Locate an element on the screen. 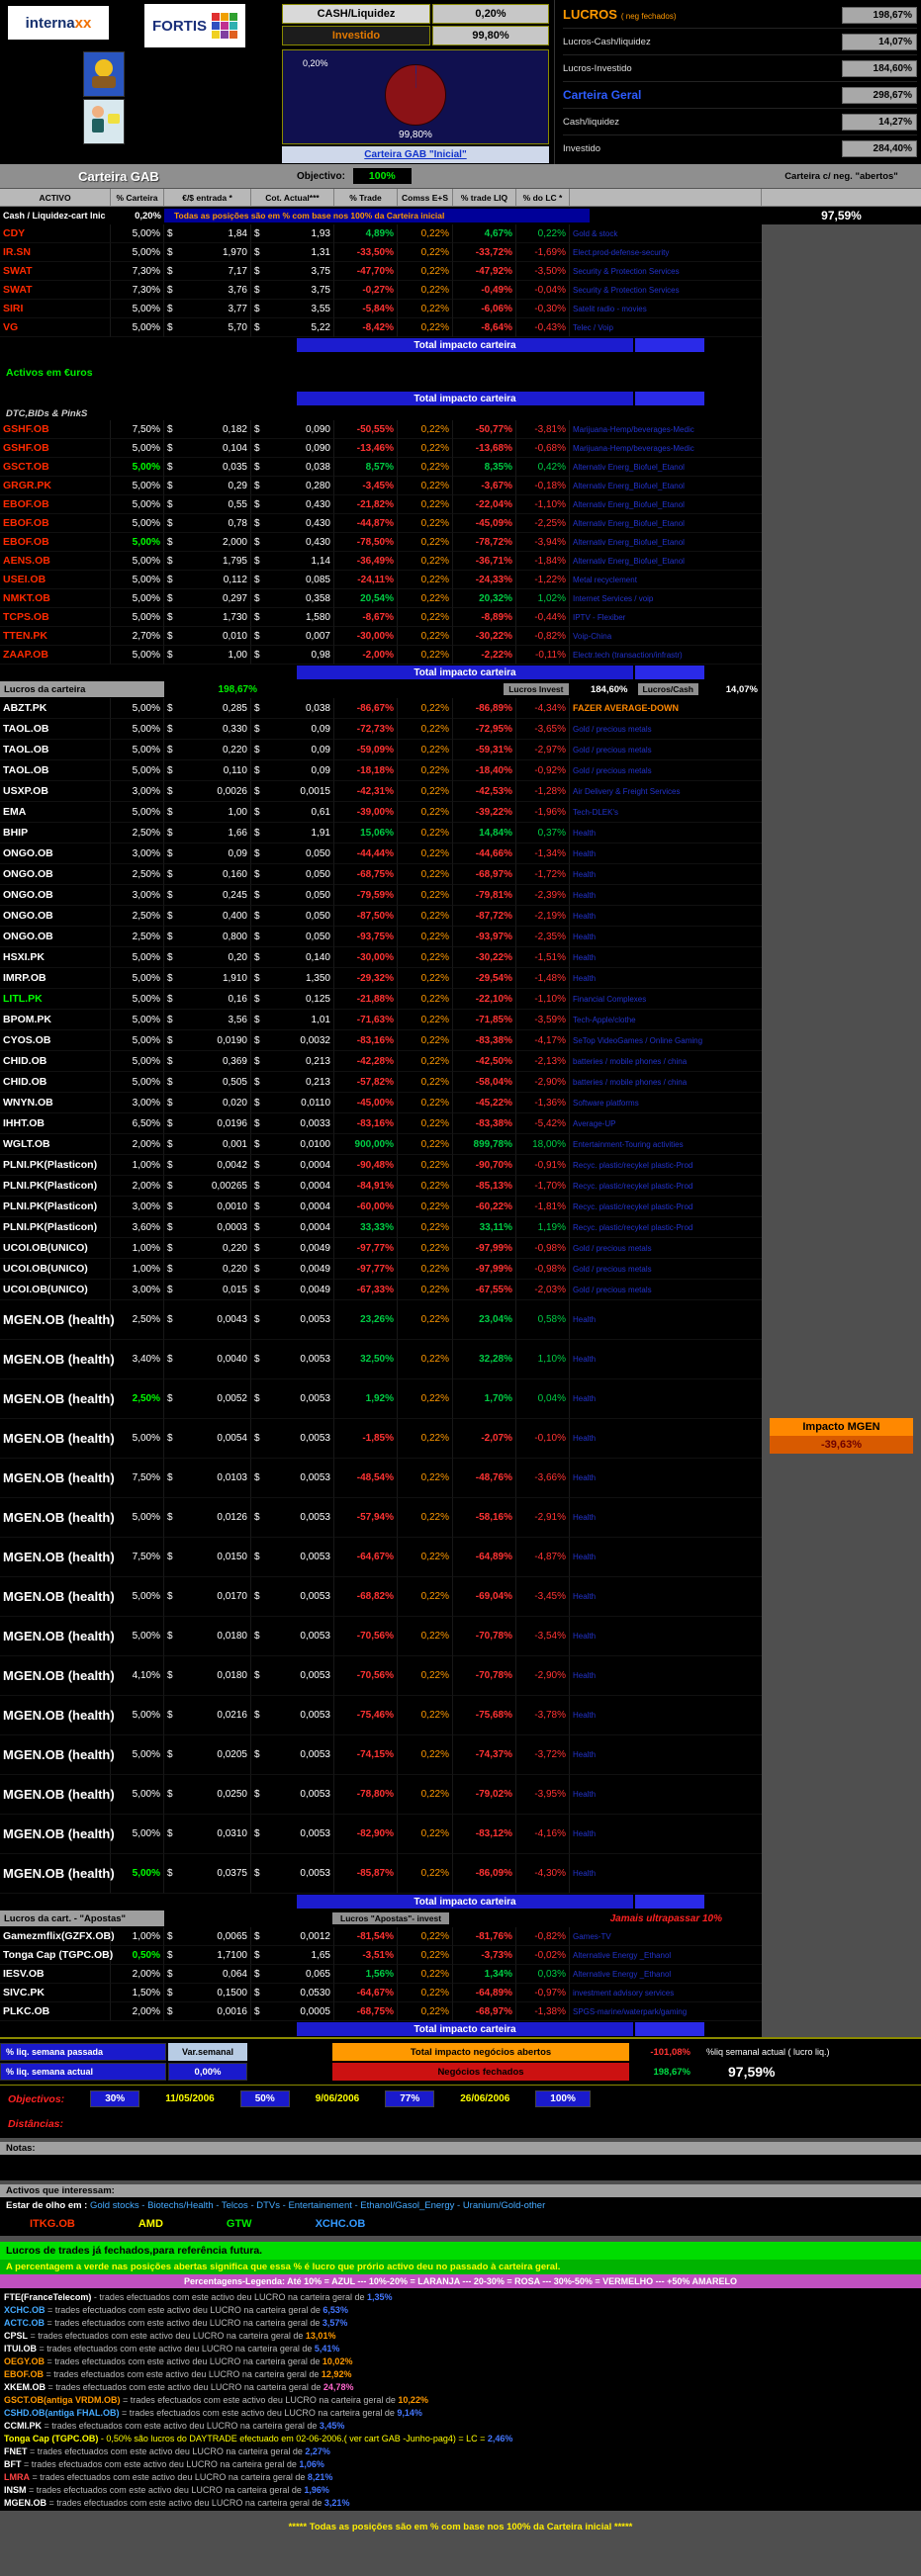 The image size is (921, 2576). column-header: €/$ entrada * is located at coordinates (207, 198).